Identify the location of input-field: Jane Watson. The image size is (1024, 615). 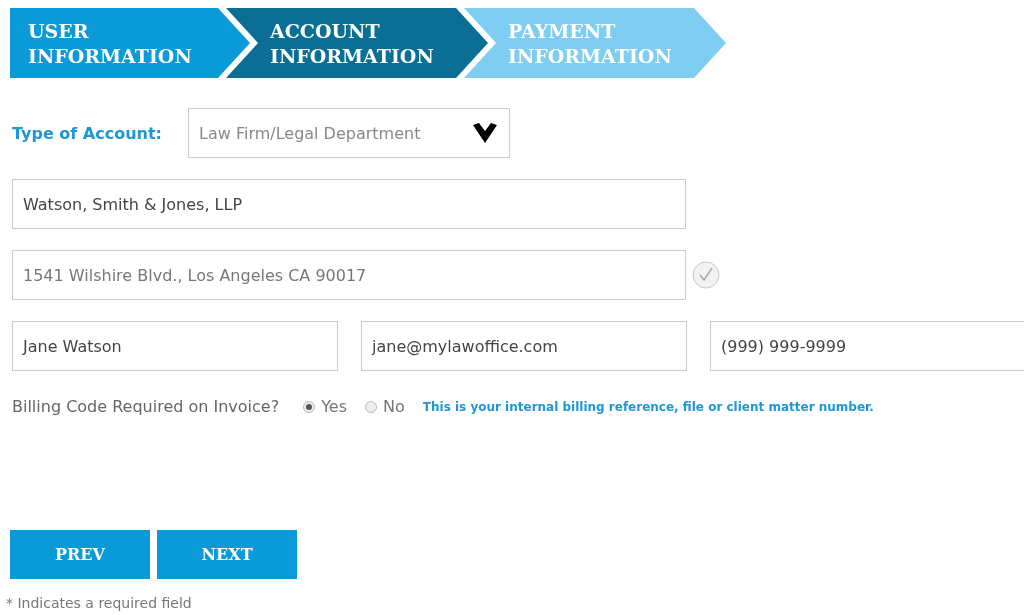
(175, 346).